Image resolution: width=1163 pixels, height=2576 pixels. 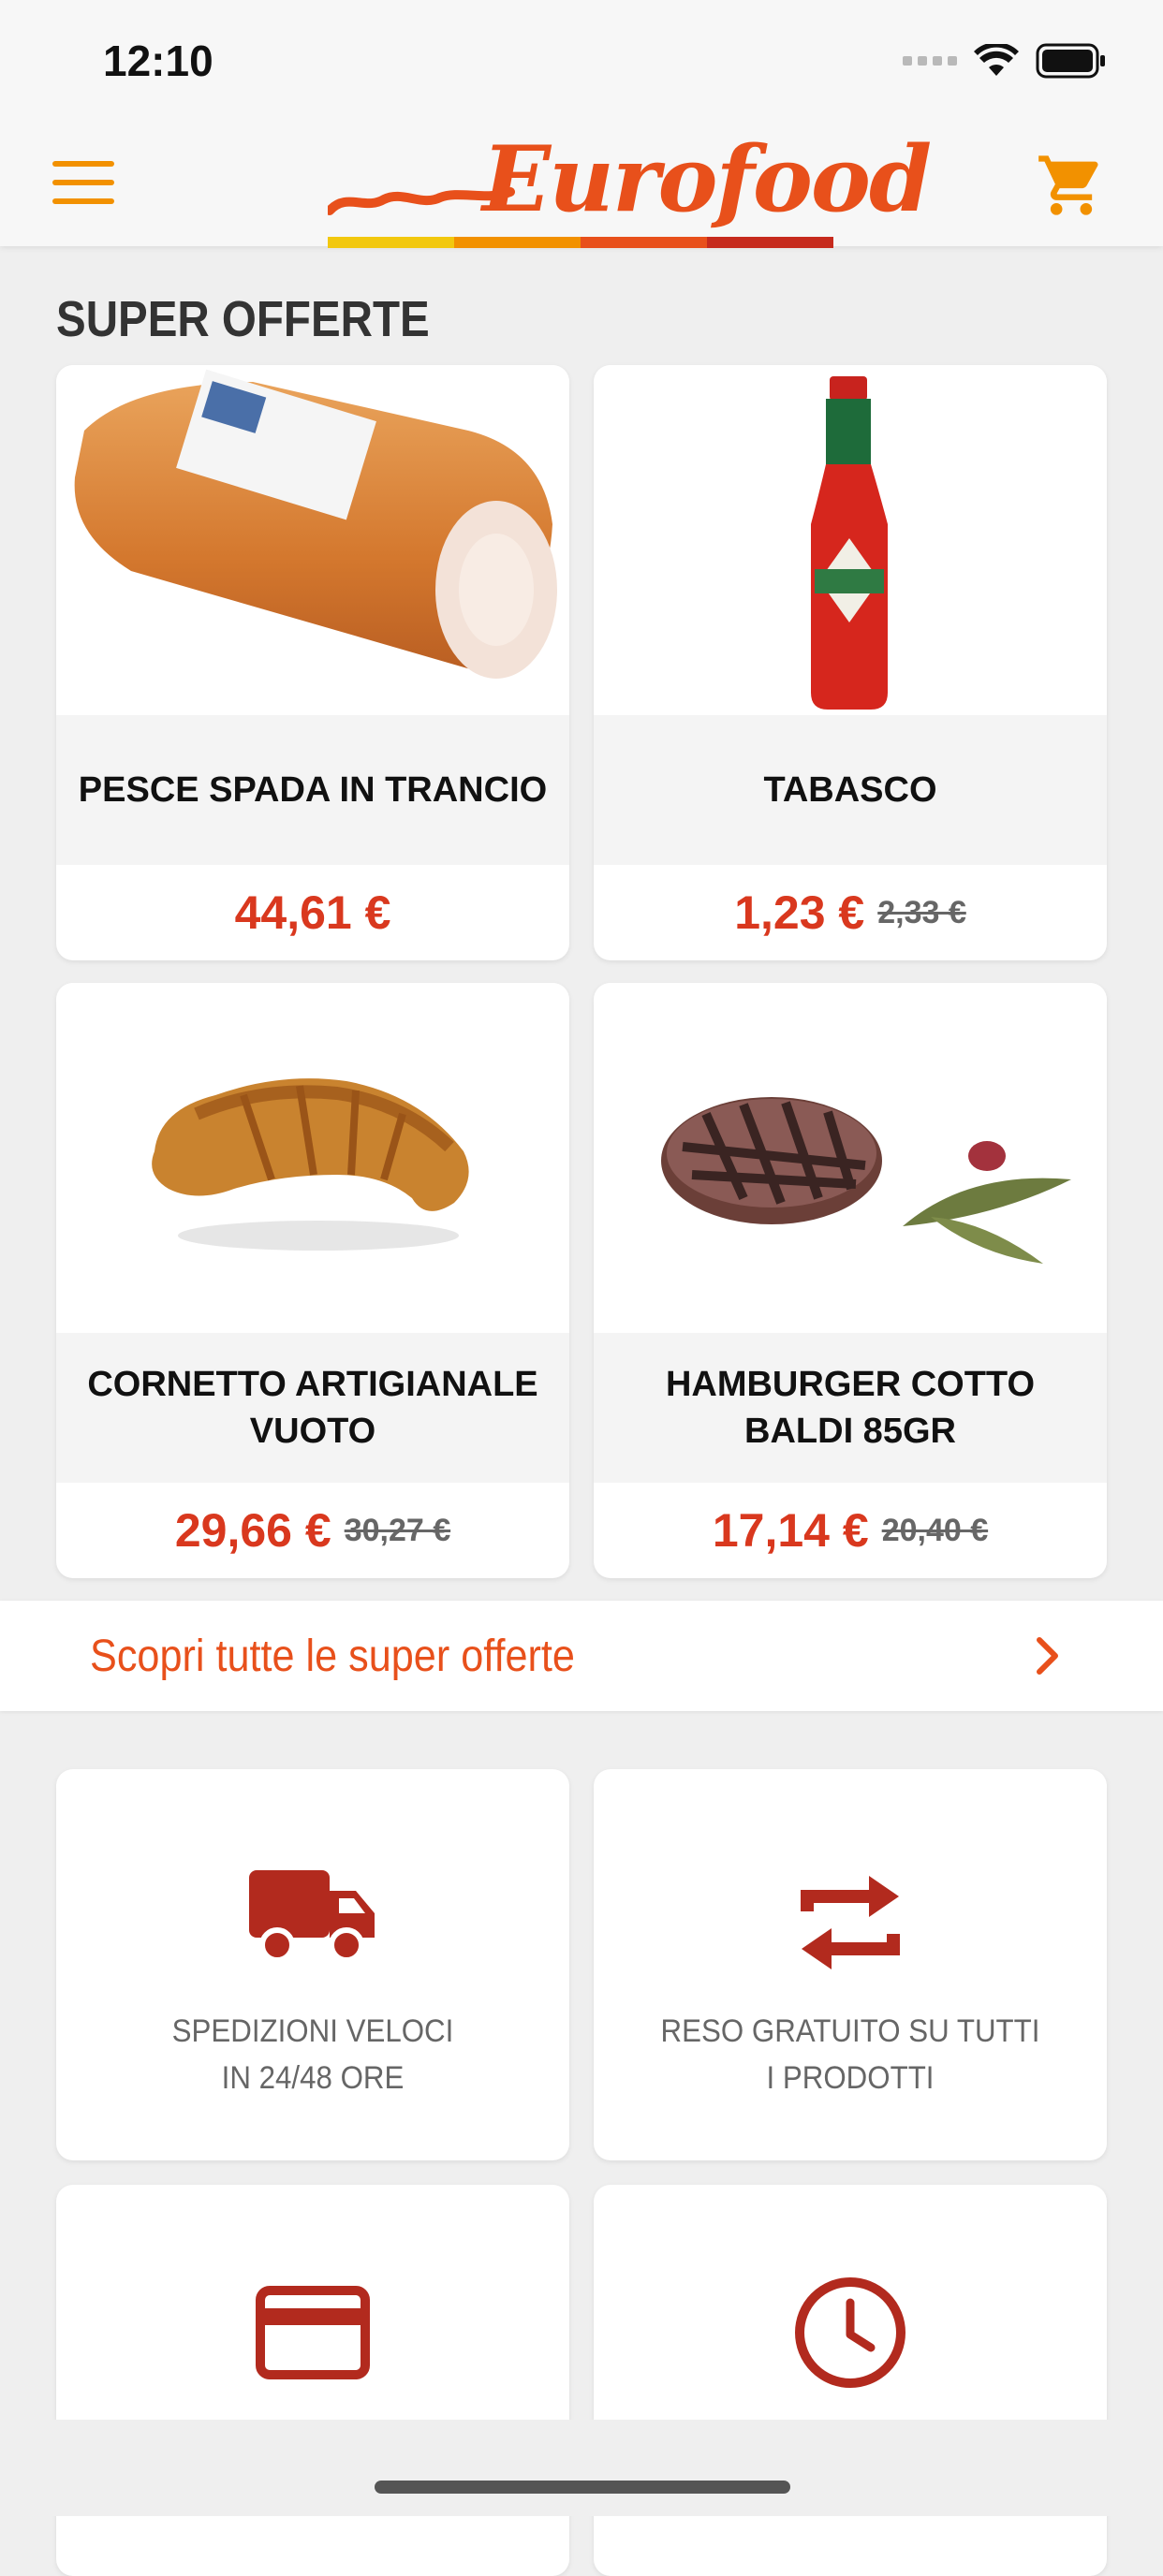 What do you see at coordinates (935, 1530) in the screenshot?
I see `product-old-price: 20,40 €` at bounding box center [935, 1530].